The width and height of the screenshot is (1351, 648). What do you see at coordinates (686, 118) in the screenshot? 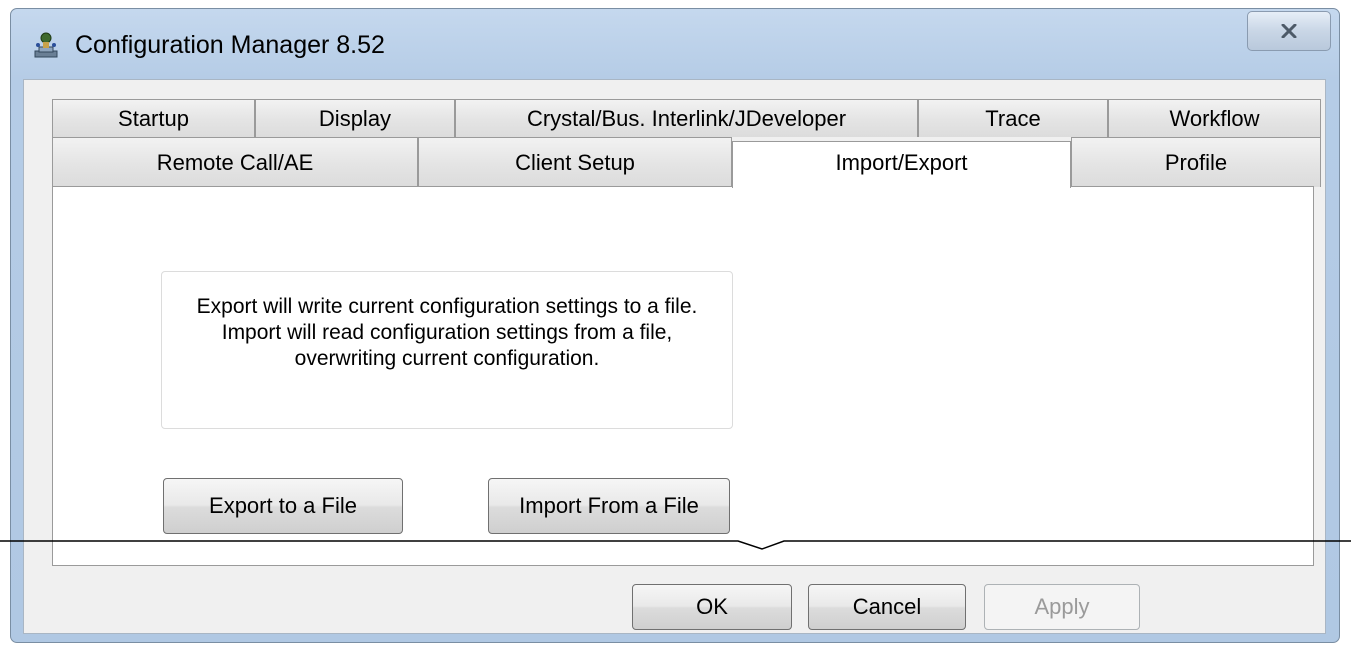
I see `tab-crystal-interlink-jdeveloper: Crystal/Bus. Interlink/JDeveloper` at bounding box center [686, 118].